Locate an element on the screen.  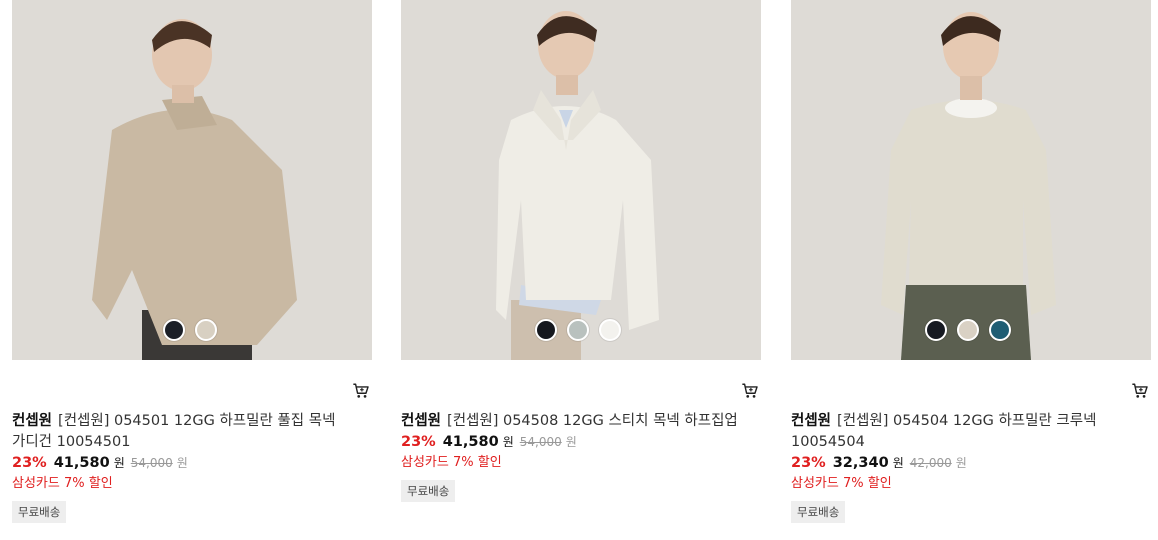
color-swatch-oatmeal is located at coordinates (968, 330).